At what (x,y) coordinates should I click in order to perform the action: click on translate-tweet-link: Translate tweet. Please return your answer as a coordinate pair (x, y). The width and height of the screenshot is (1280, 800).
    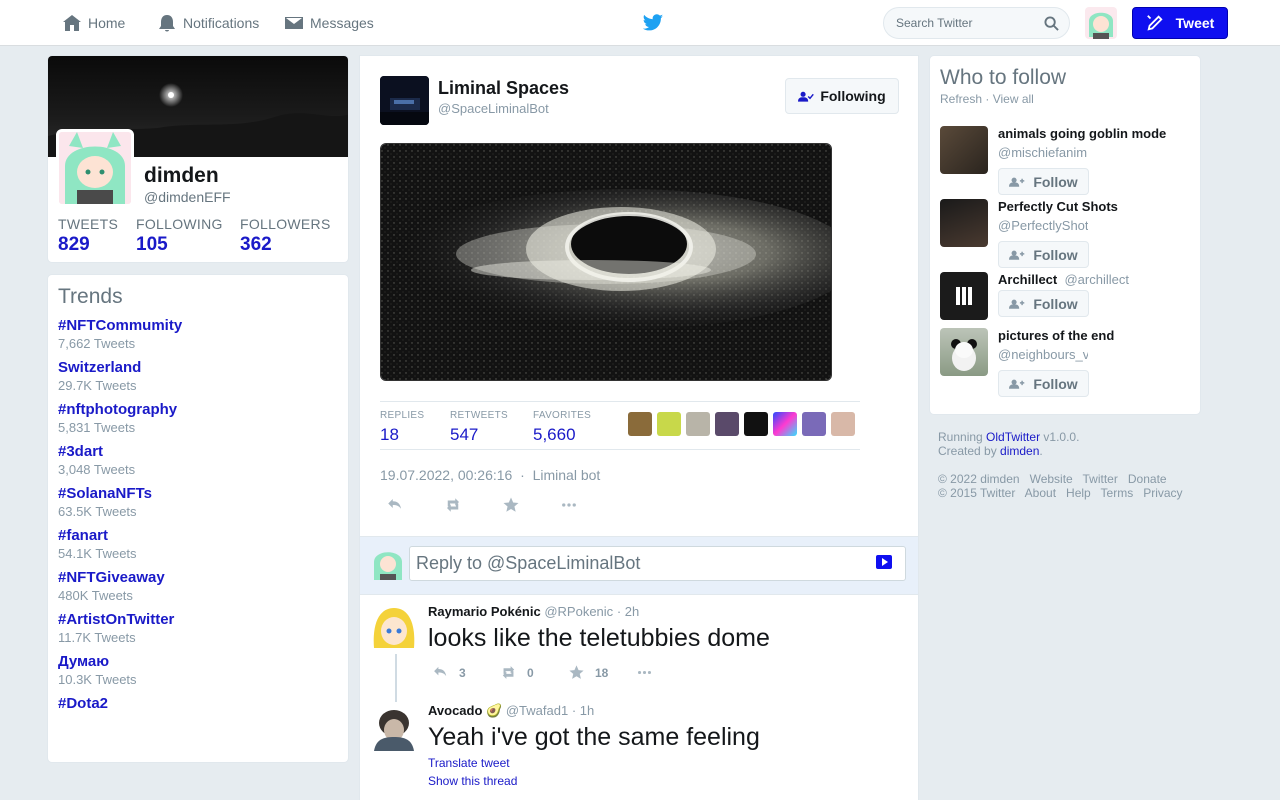
    Looking at the image, I should click on (469, 763).